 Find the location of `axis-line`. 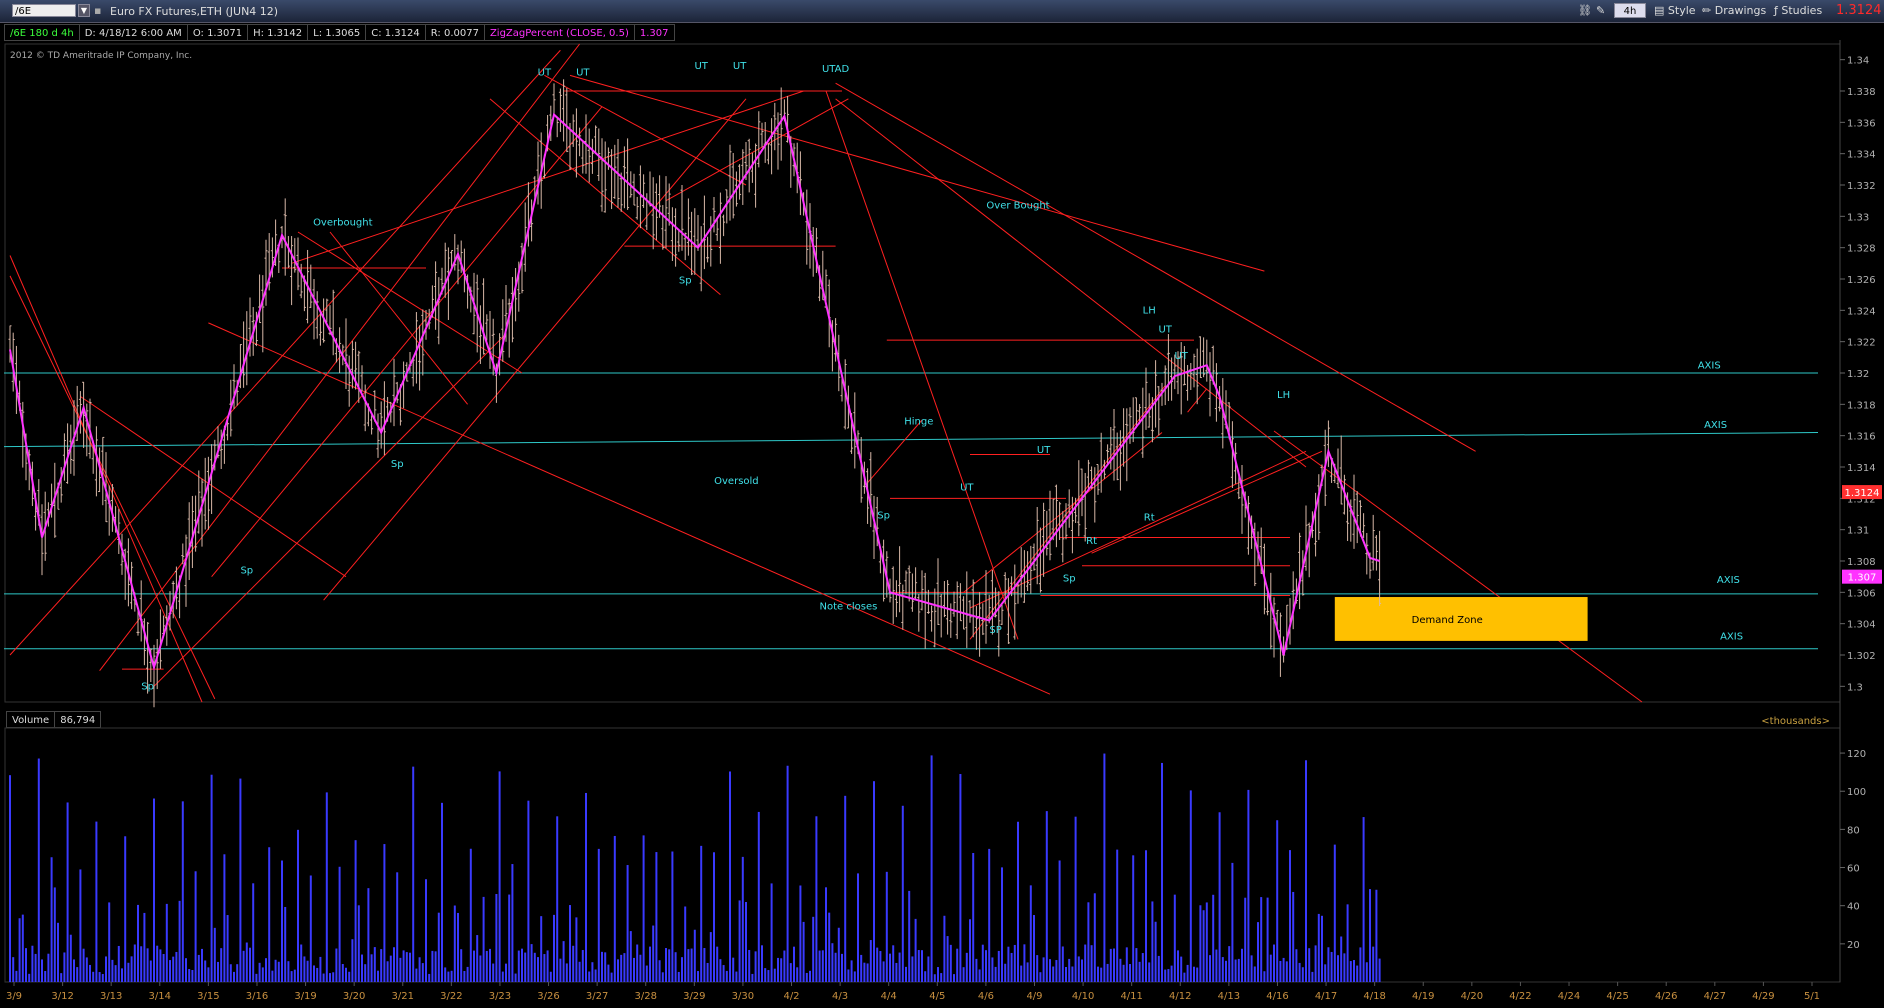

axis-line is located at coordinates (911, 440).